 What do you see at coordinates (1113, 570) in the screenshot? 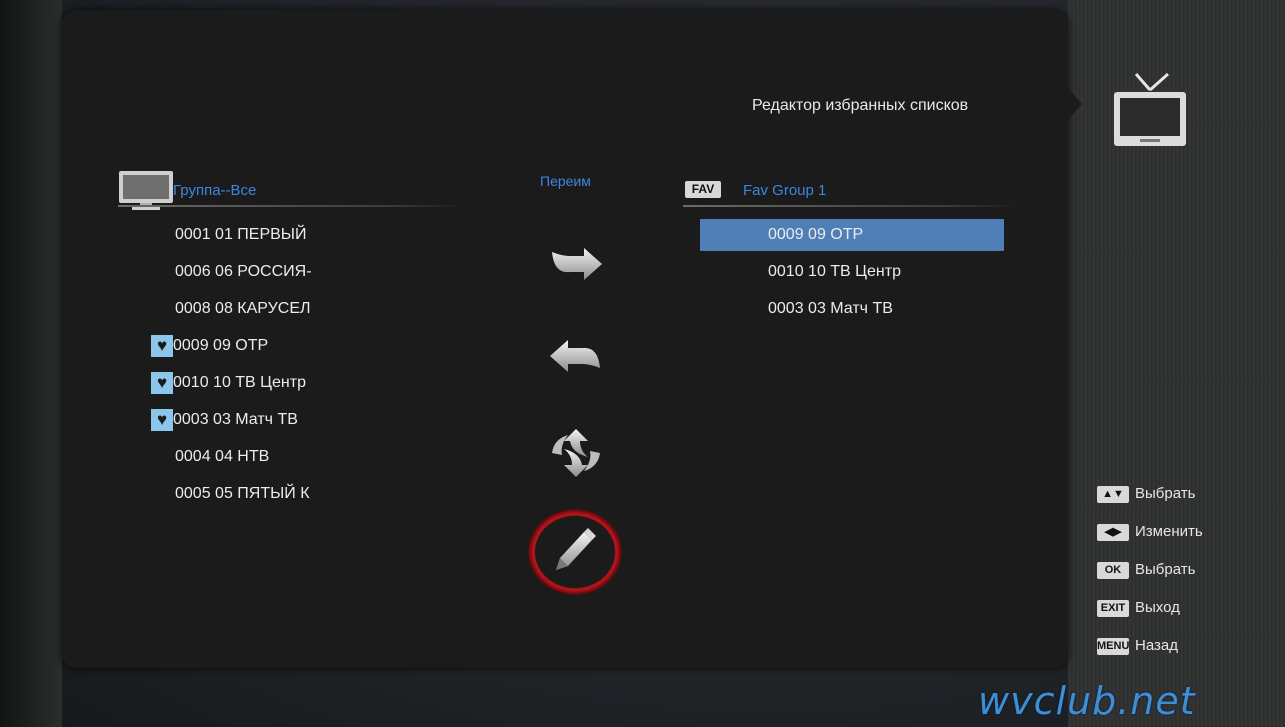
I see `remote-key-icon: OK` at bounding box center [1113, 570].